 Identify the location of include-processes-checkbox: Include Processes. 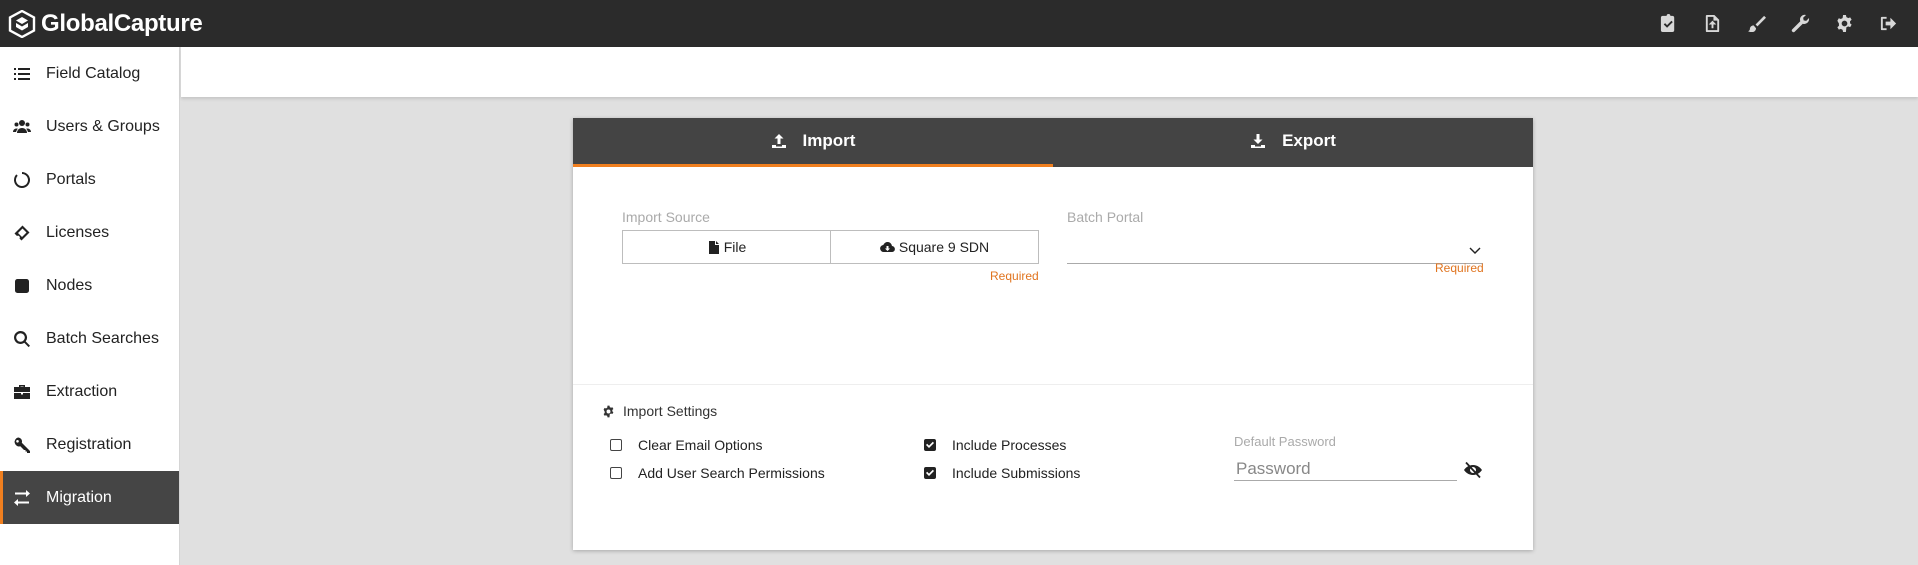
(995, 445).